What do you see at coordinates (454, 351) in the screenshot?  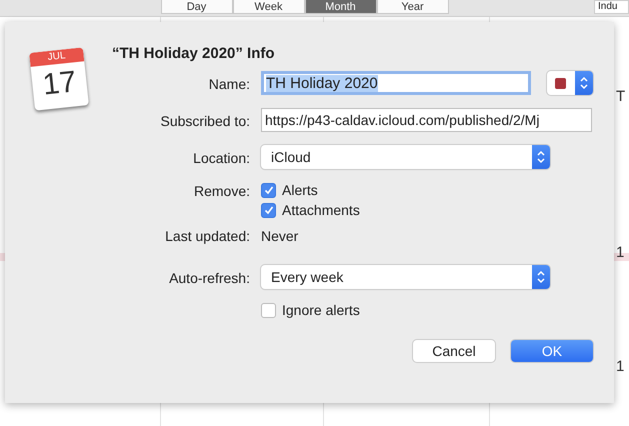 I see `dialog-button: Cancel` at bounding box center [454, 351].